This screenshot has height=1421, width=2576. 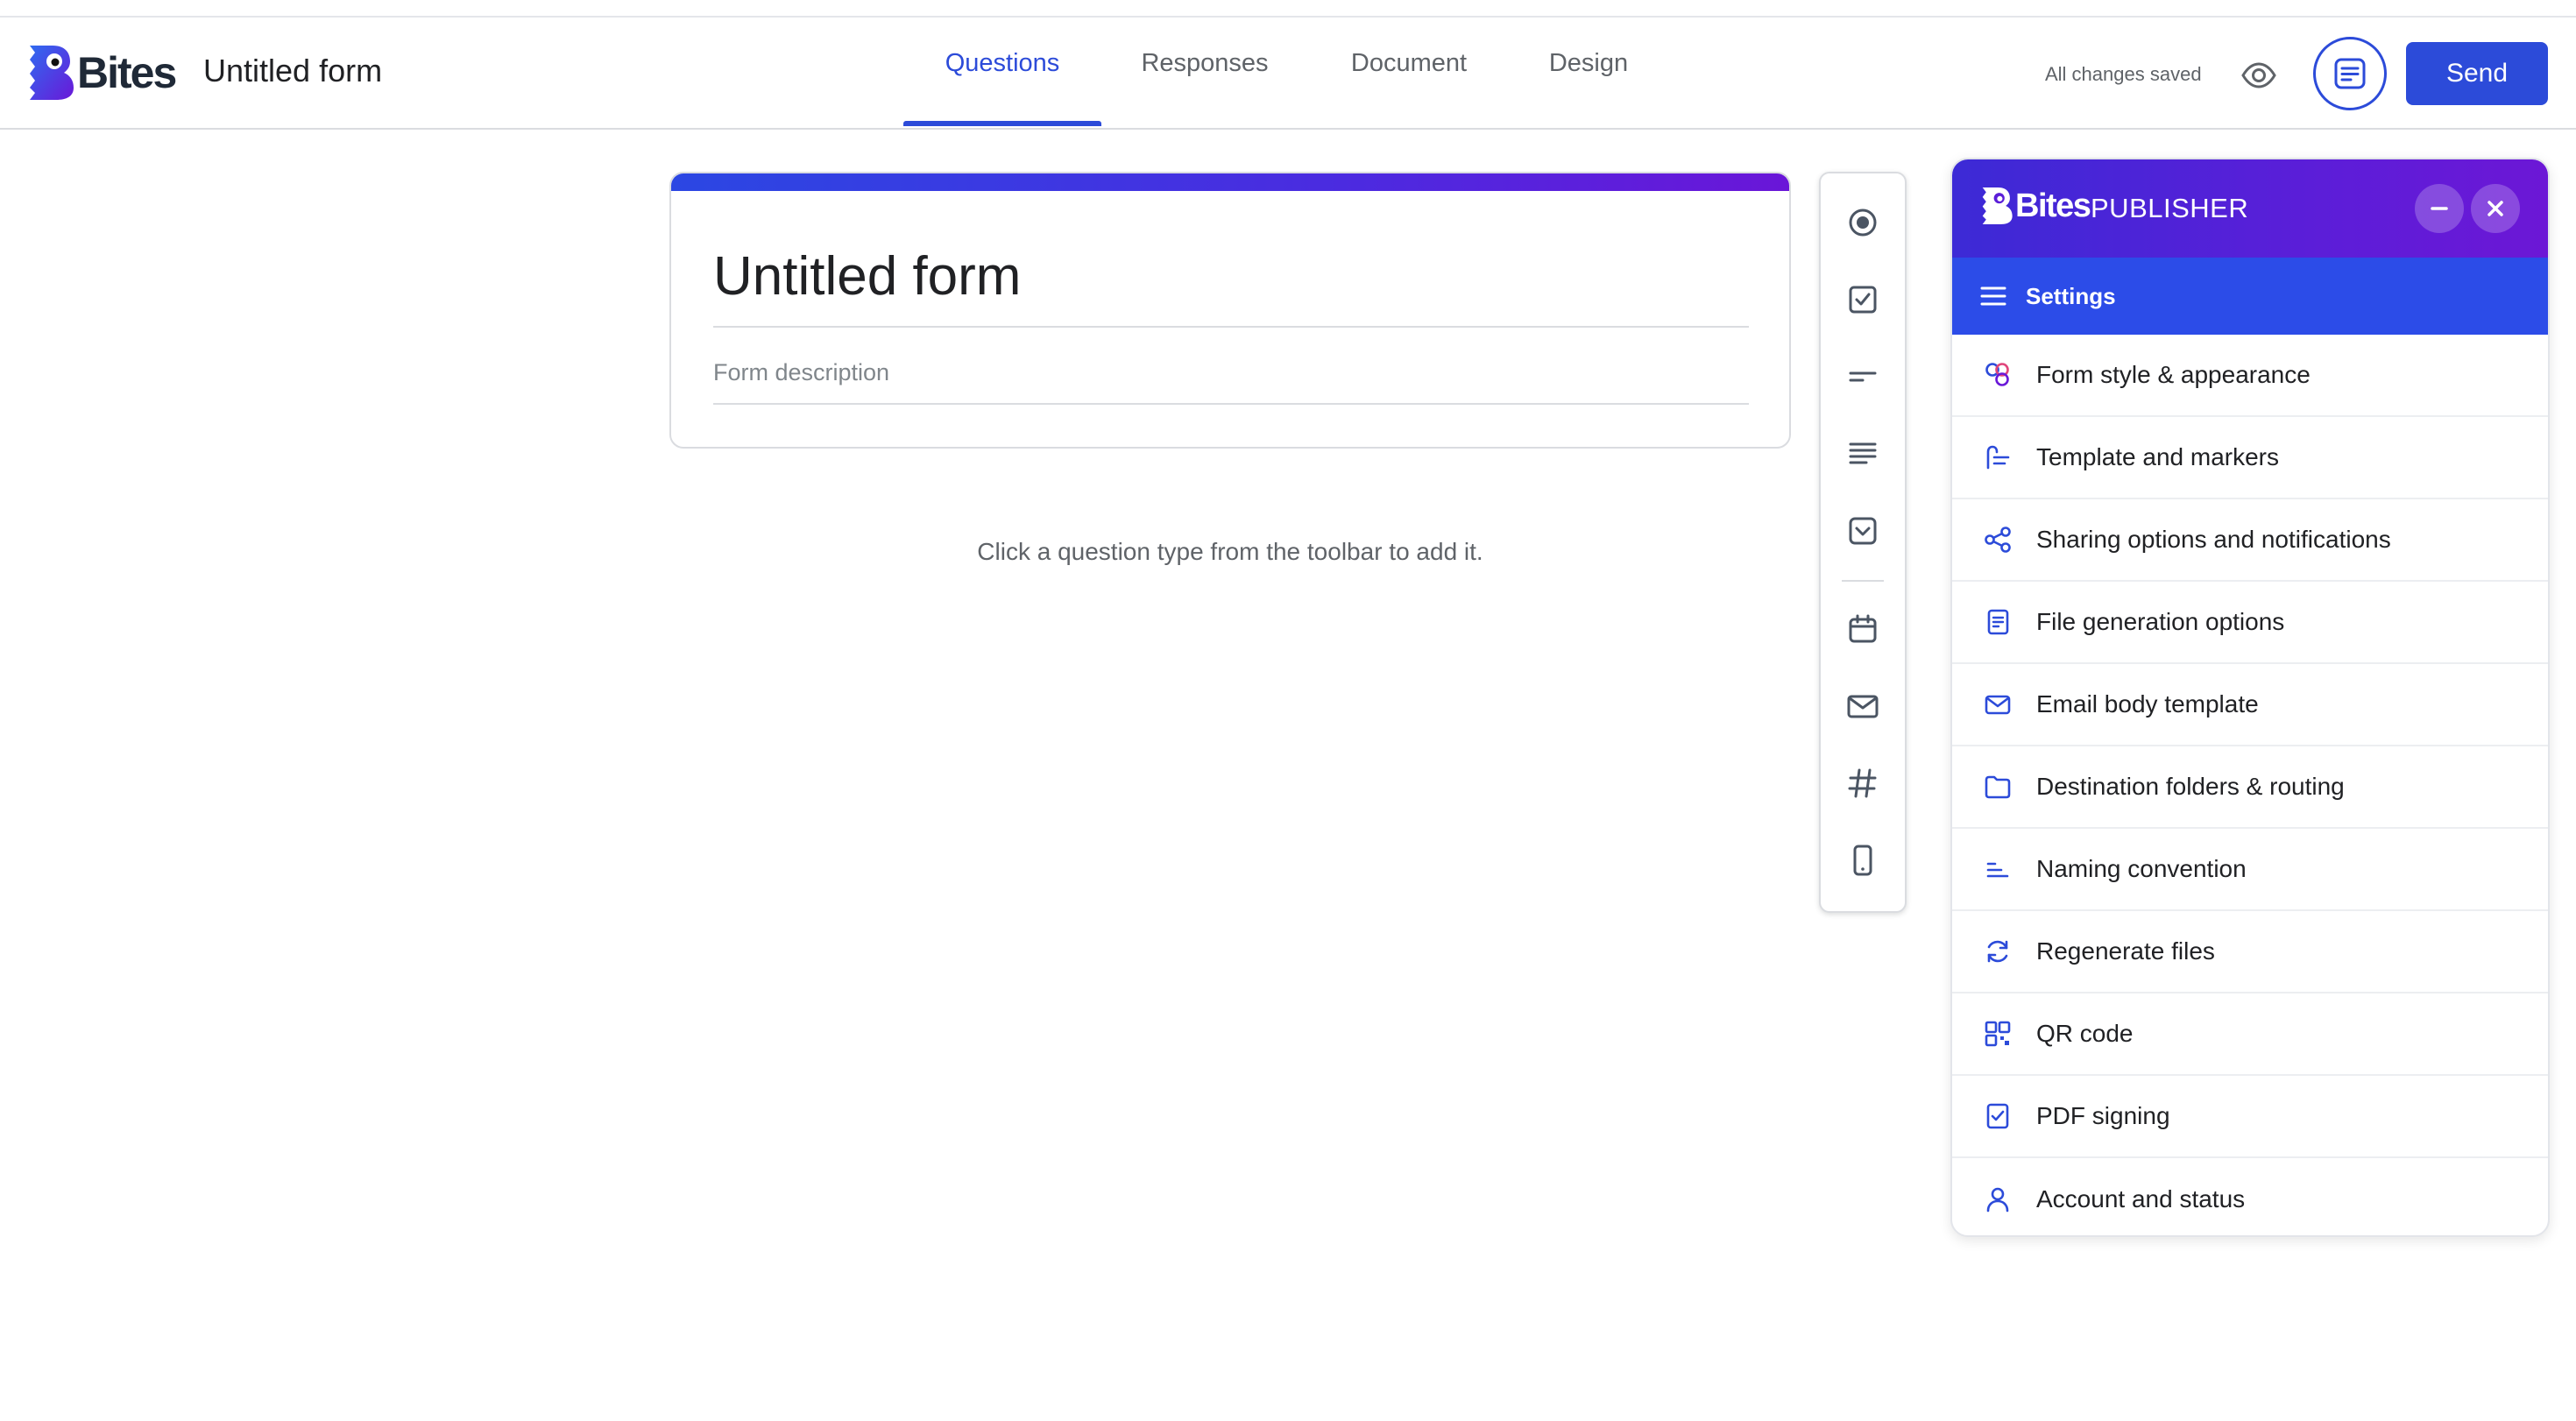 I want to click on publisher-toggle-button, so click(x=2350, y=73).